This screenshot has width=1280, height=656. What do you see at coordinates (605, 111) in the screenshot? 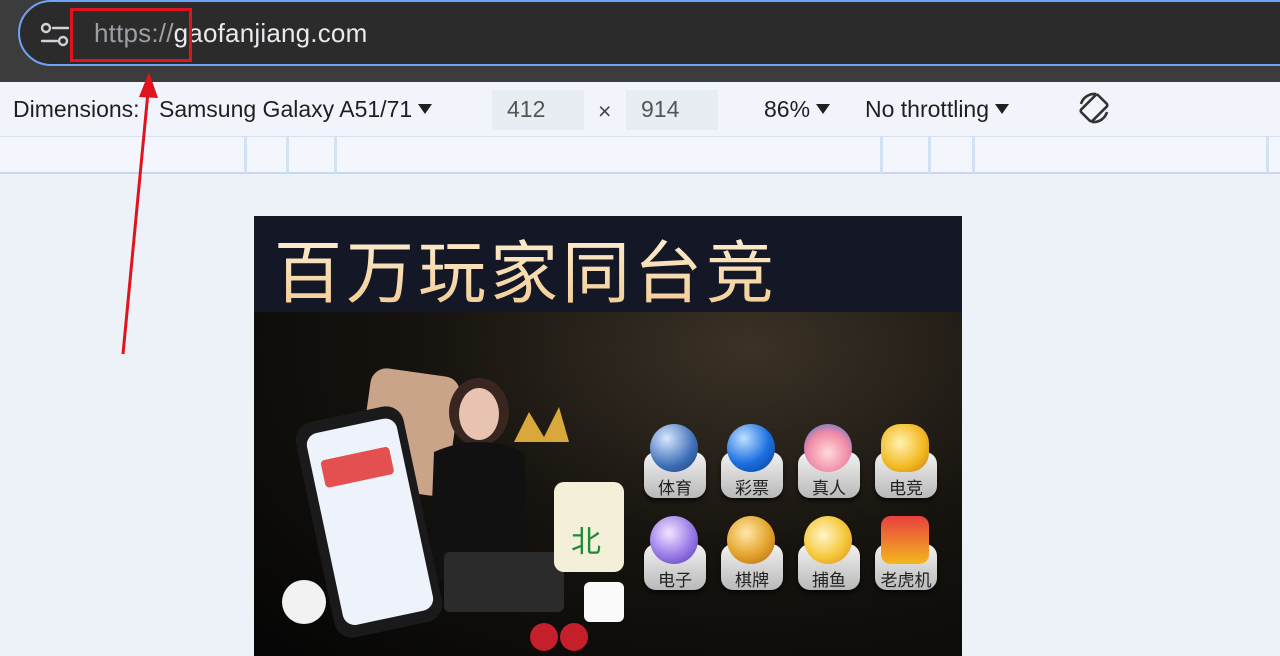
I see `times-icon: ×` at bounding box center [605, 111].